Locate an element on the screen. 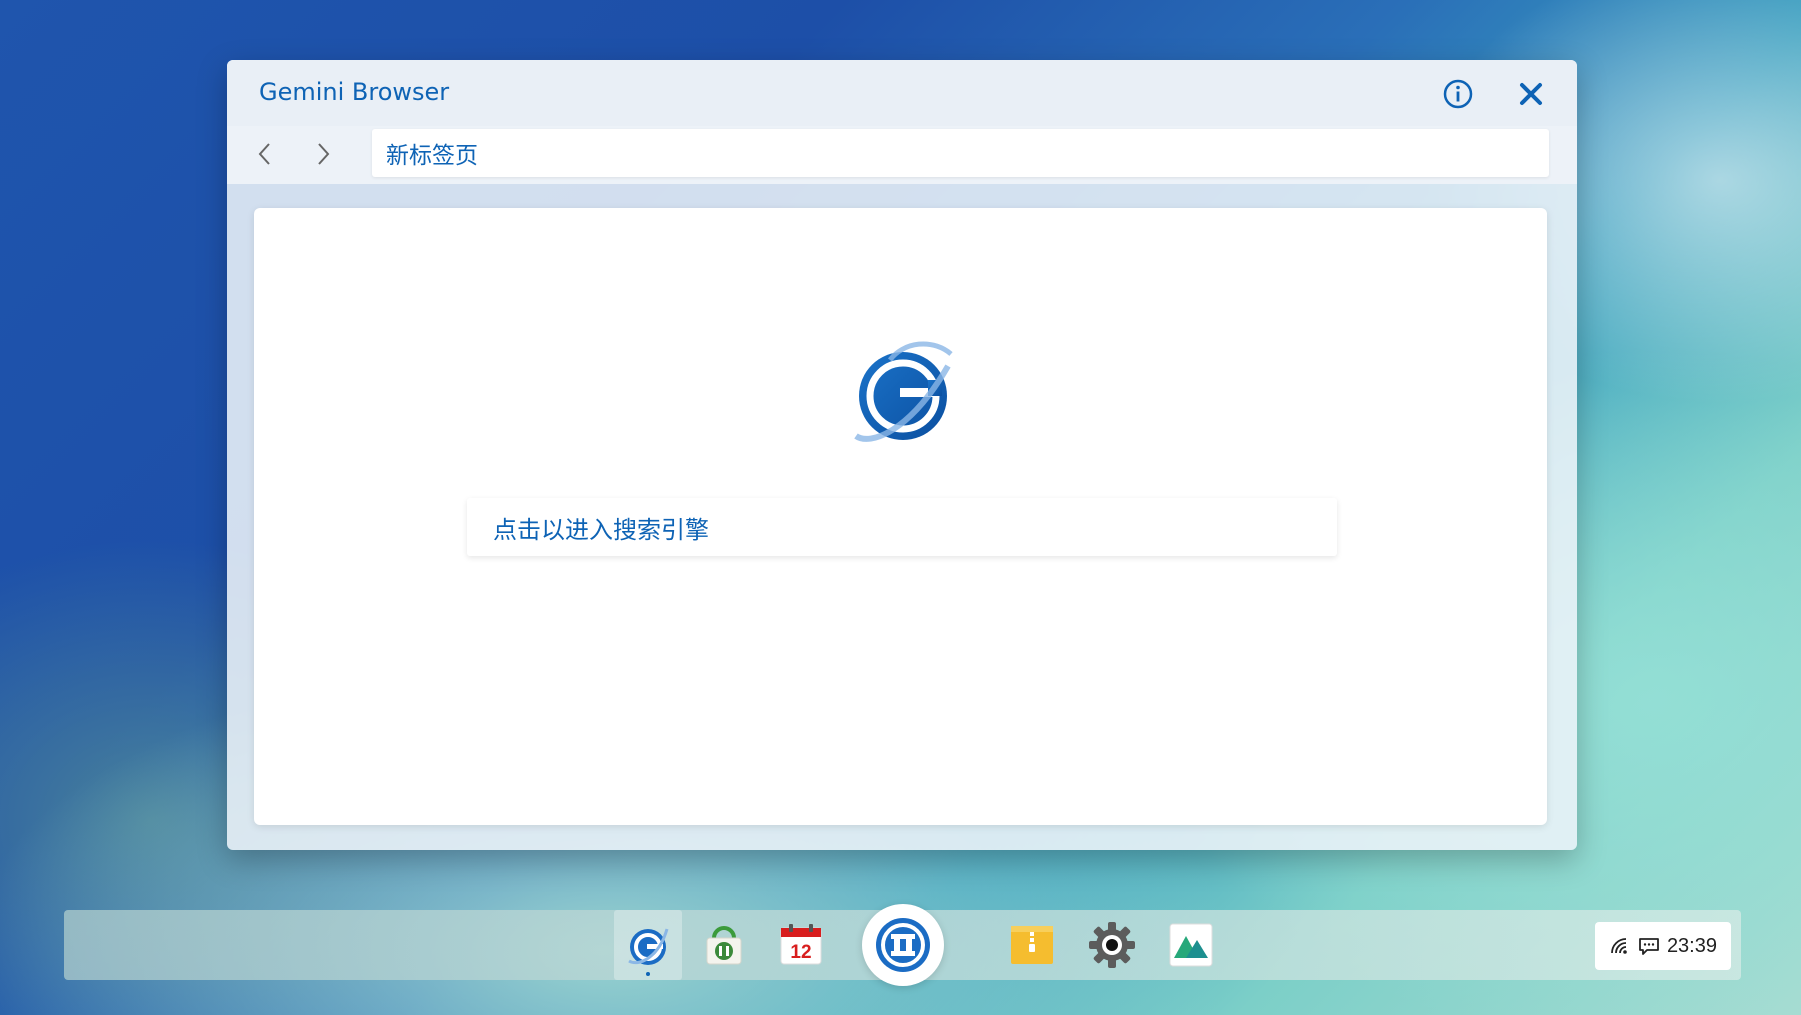  dock-calendar: 12 is located at coordinates (801, 945).